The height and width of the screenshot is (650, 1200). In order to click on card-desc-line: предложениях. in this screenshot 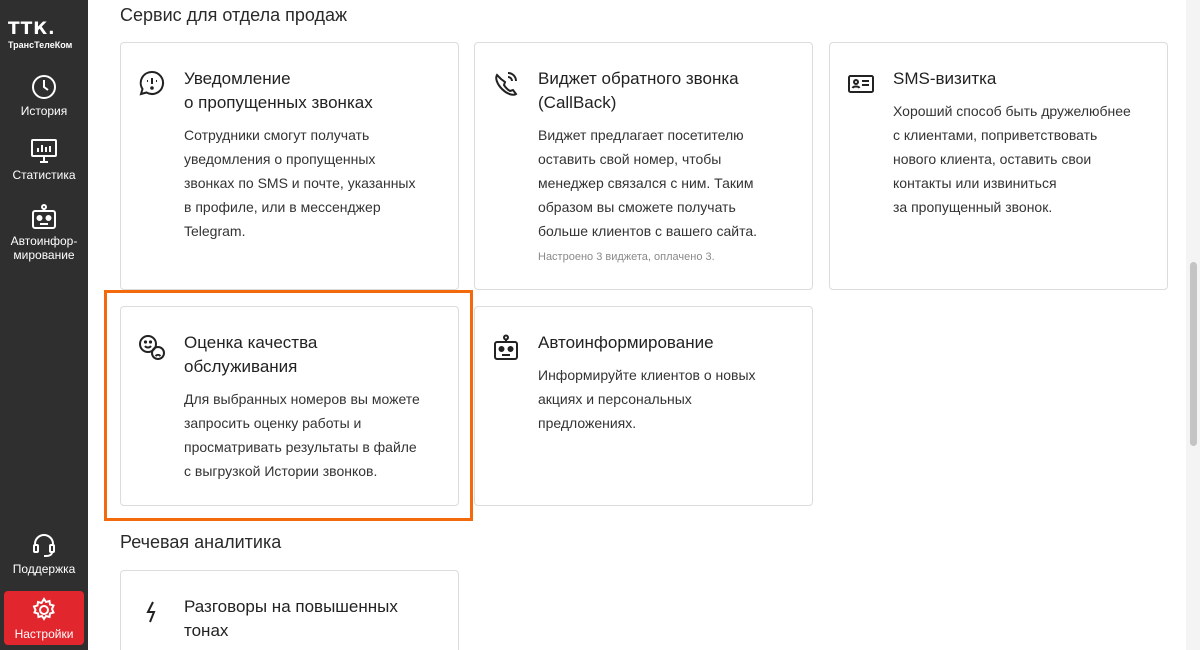, I will do `click(587, 423)`.